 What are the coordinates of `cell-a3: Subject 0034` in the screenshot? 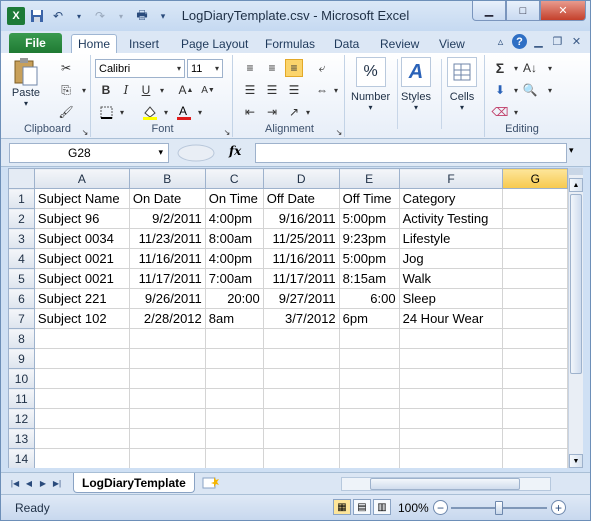 It's located at (81, 238).